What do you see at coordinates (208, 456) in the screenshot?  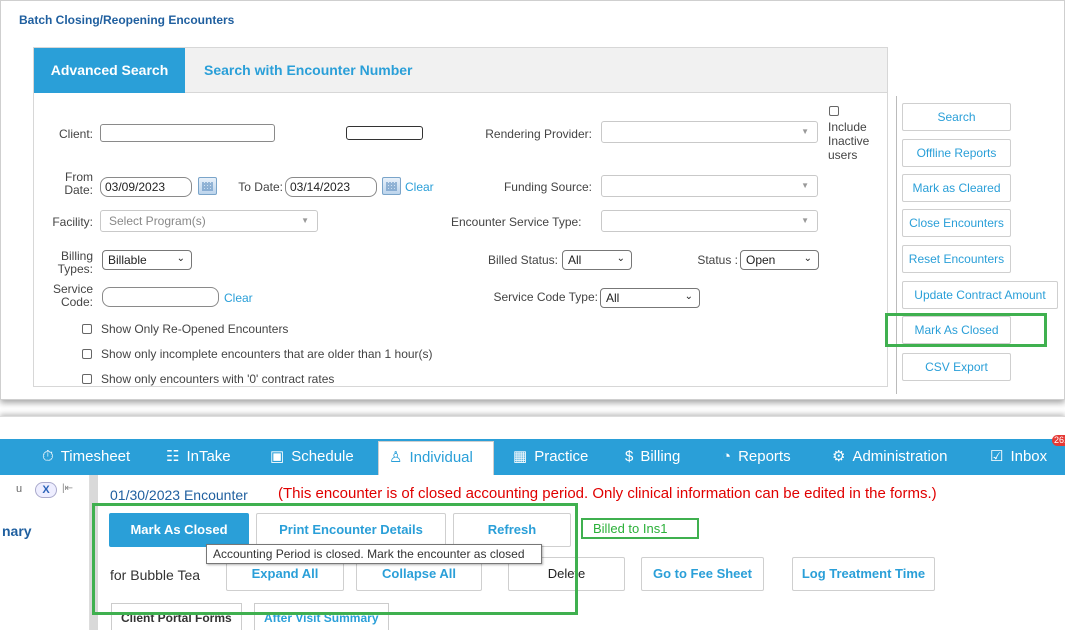 I see `nav-intake-label: InTake` at bounding box center [208, 456].